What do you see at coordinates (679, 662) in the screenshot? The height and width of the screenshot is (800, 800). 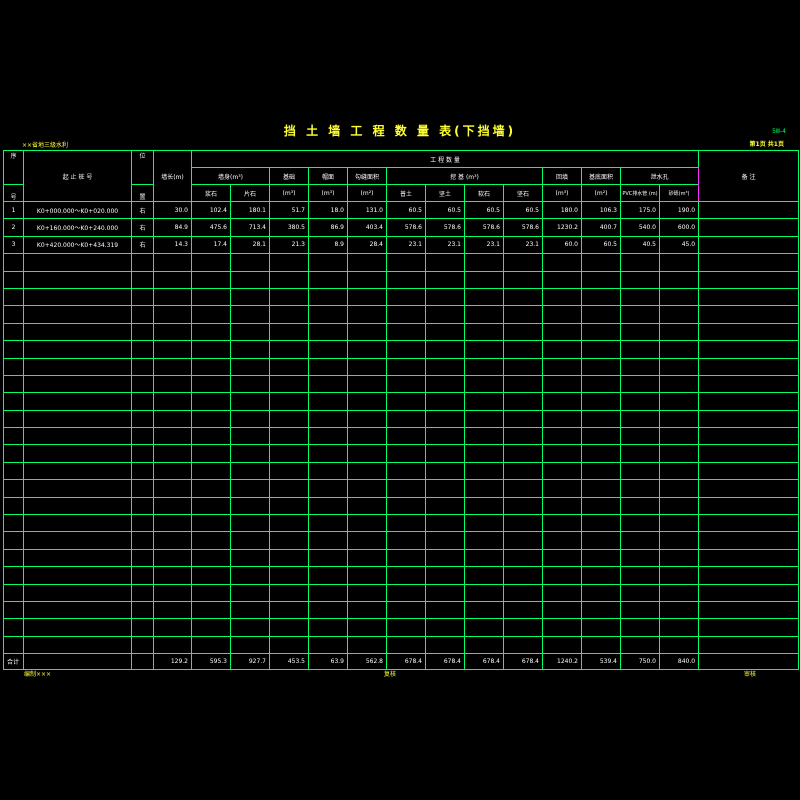 I see `value-cell: 840.0` at bounding box center [679, 662].